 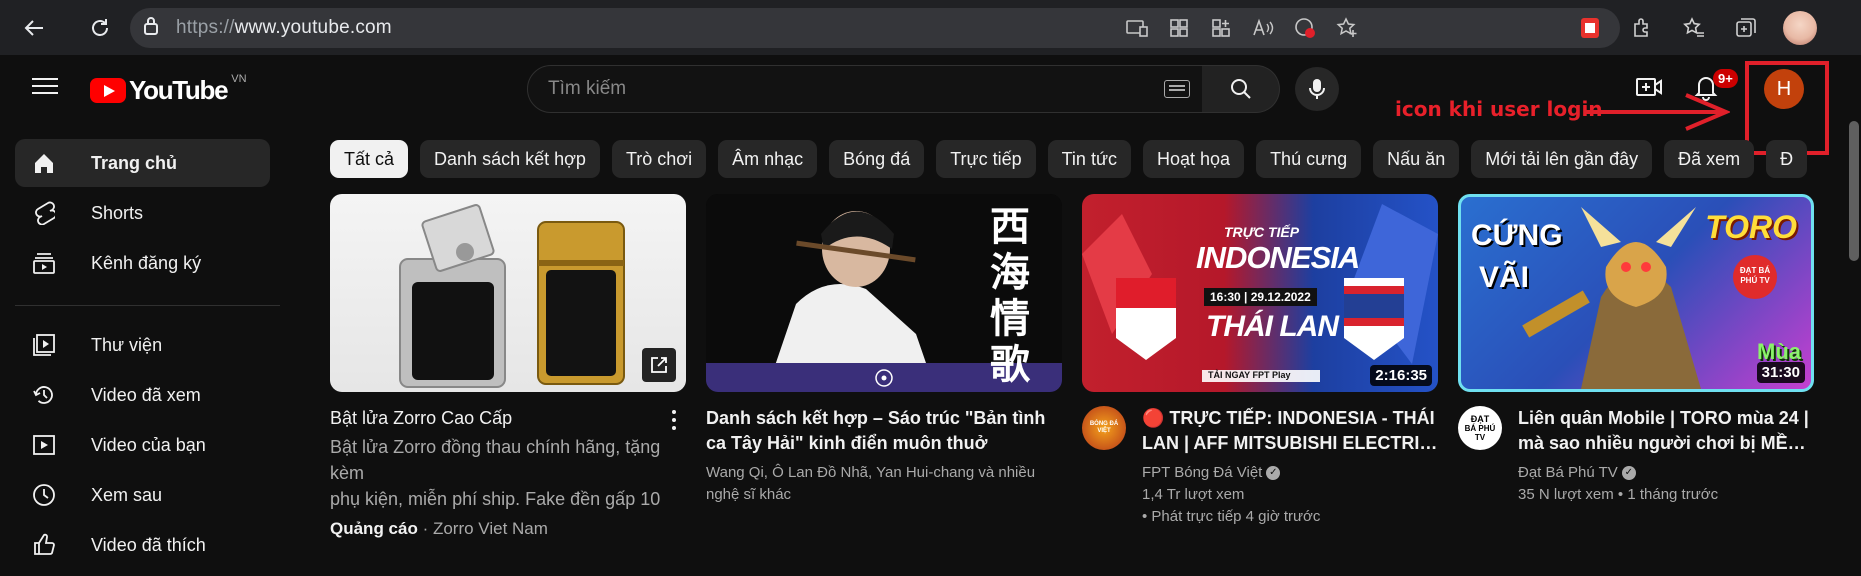 I want to click on video-title: Liên quân Mobile | TORO mùa 24 |, so click(x=1666, y=418).